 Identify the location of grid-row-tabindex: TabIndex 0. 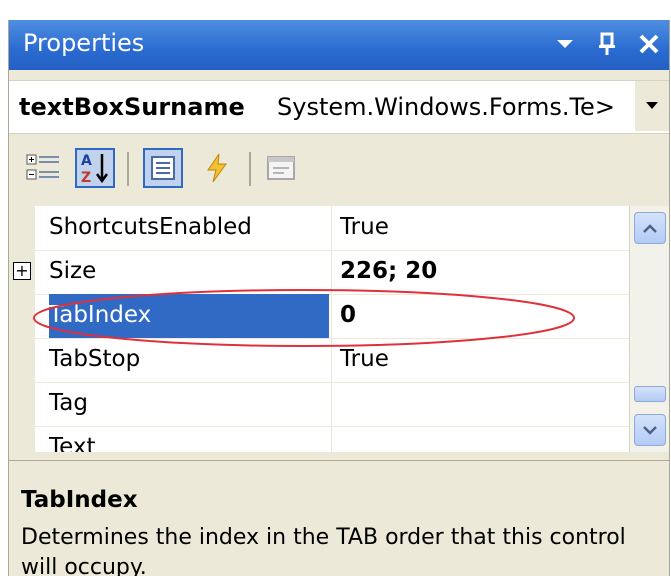
(319, 316).